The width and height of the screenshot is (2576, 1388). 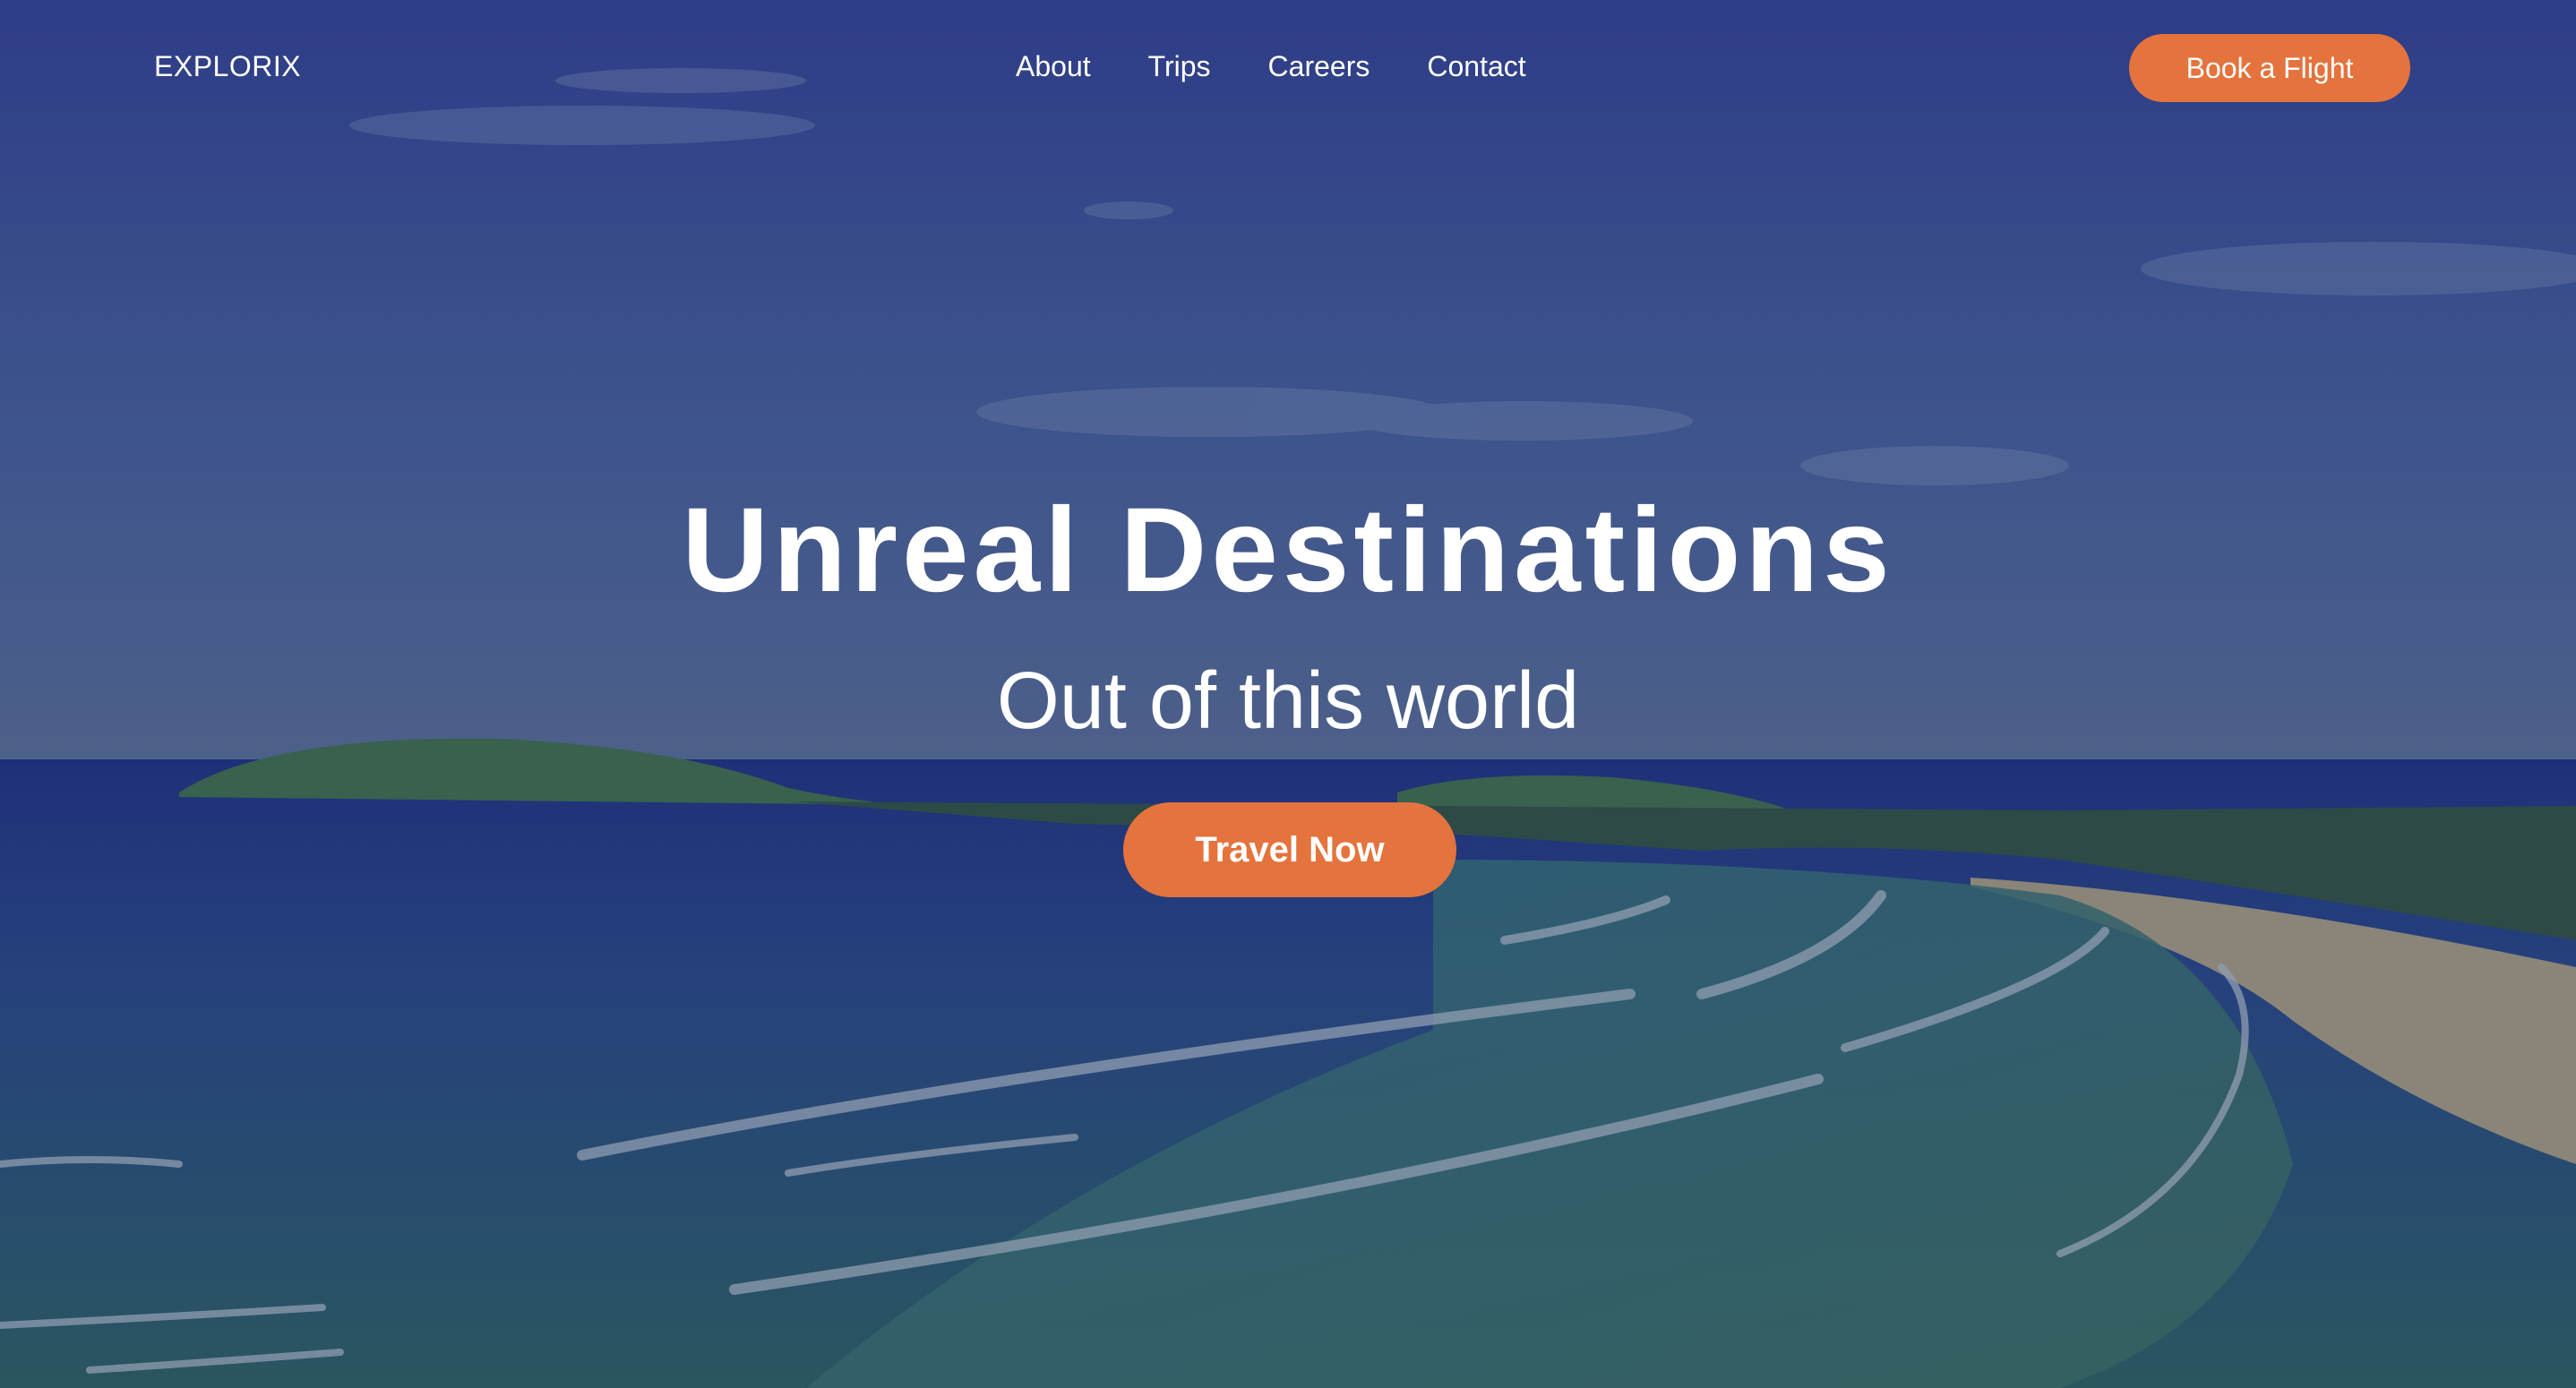 I want to click on hero-subtitle: Out of this world, so click(x=1288, y=701).